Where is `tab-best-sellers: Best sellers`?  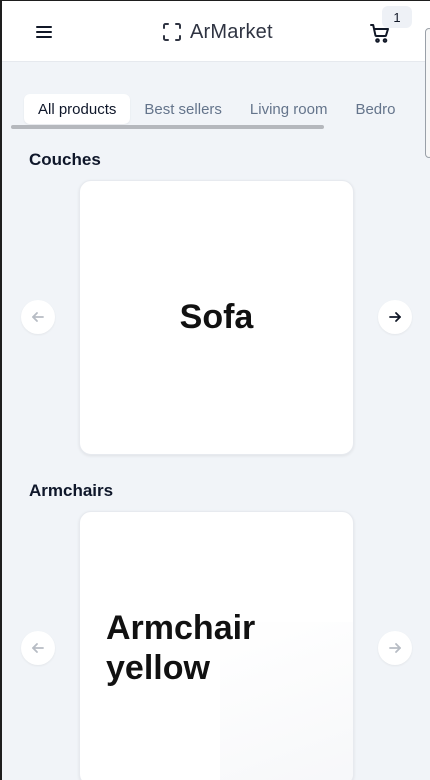 tab-best-sellers: Best sellers is located at coordinates (183, 109).